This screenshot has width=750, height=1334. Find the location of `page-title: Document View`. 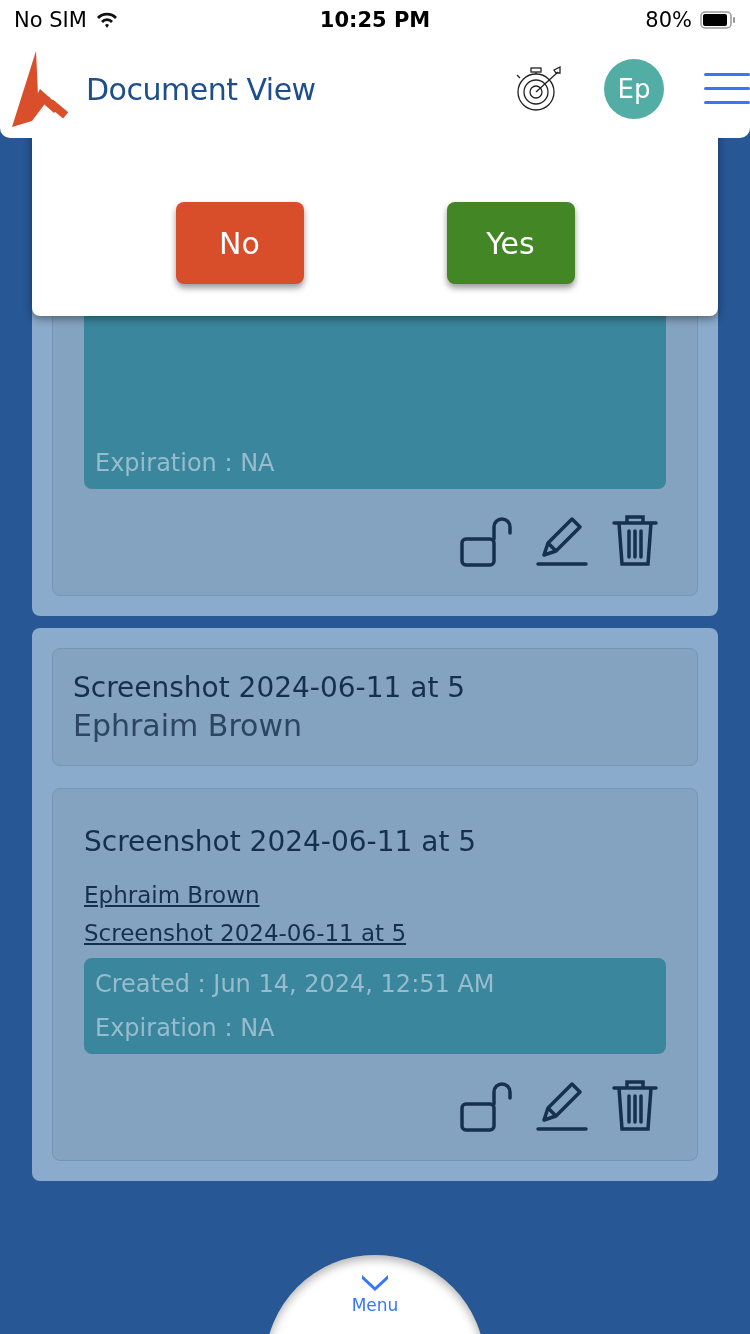

page-title: Document View is located at coordinates (201, 89).